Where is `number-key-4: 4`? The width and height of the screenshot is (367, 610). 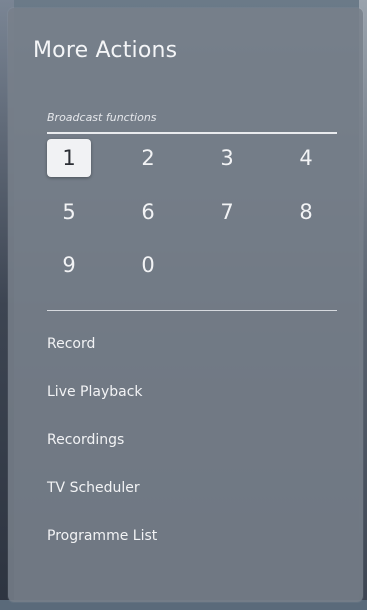 number-key-4: 4 is located at coordinates (306, 158).